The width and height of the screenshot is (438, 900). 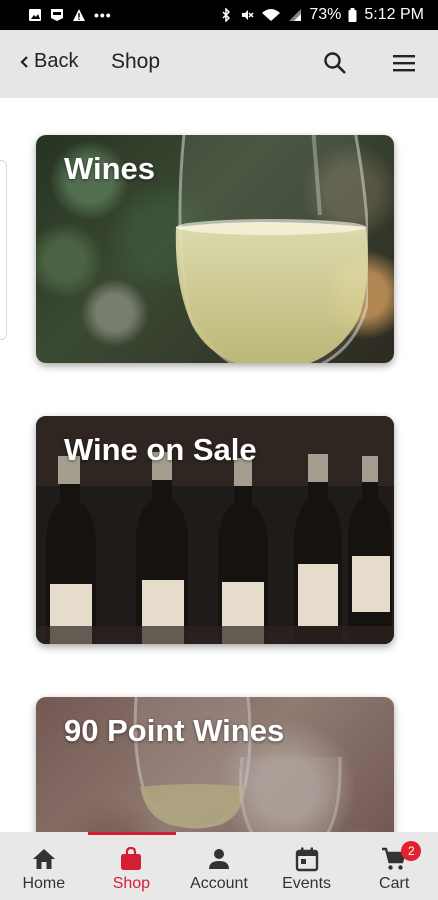 What do you see at coordinates (131, 883) in the screenshot?
I see `nav-label-shop: Shop` at bounding box center [131, 883].